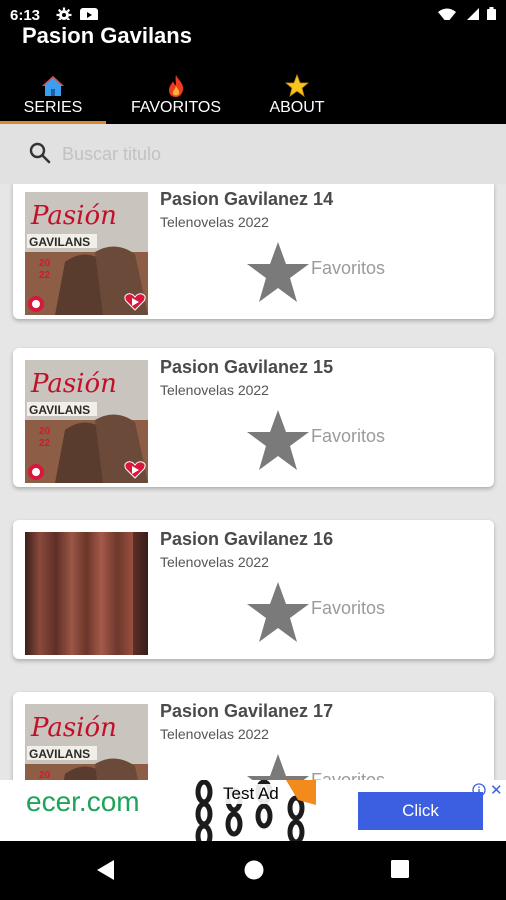  I want to click on app-title-bar: Pasion Gavilans, so click(253, 45).